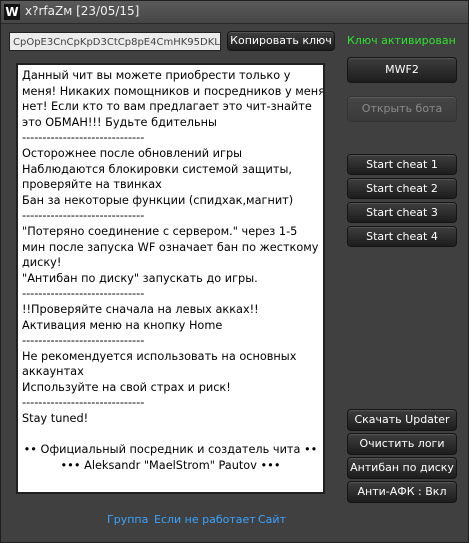  What do you see at coordinates (402, 492) in the screenshot?
I see `anti-afk-toggle-button: Анти-АФК : Вкл` at bounding box center [402, 492].